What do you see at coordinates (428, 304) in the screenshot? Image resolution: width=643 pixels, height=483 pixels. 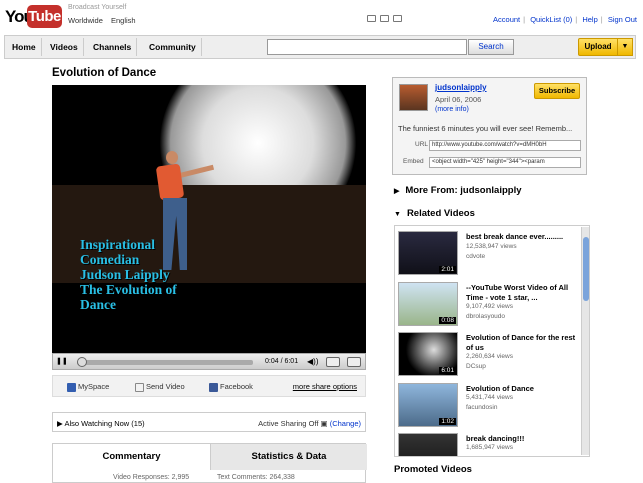 I see `video-thumbnail: 0:08` at bounding box center [428, 304].